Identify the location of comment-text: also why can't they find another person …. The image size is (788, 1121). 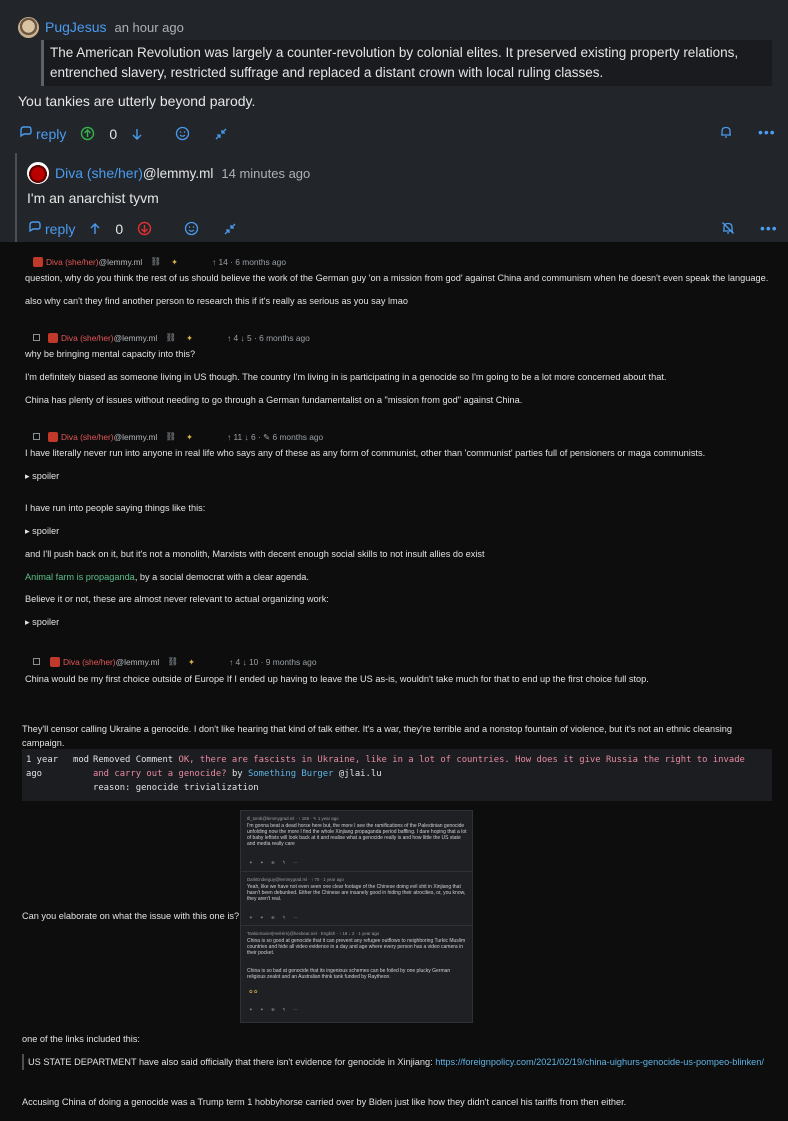
(216, 301).